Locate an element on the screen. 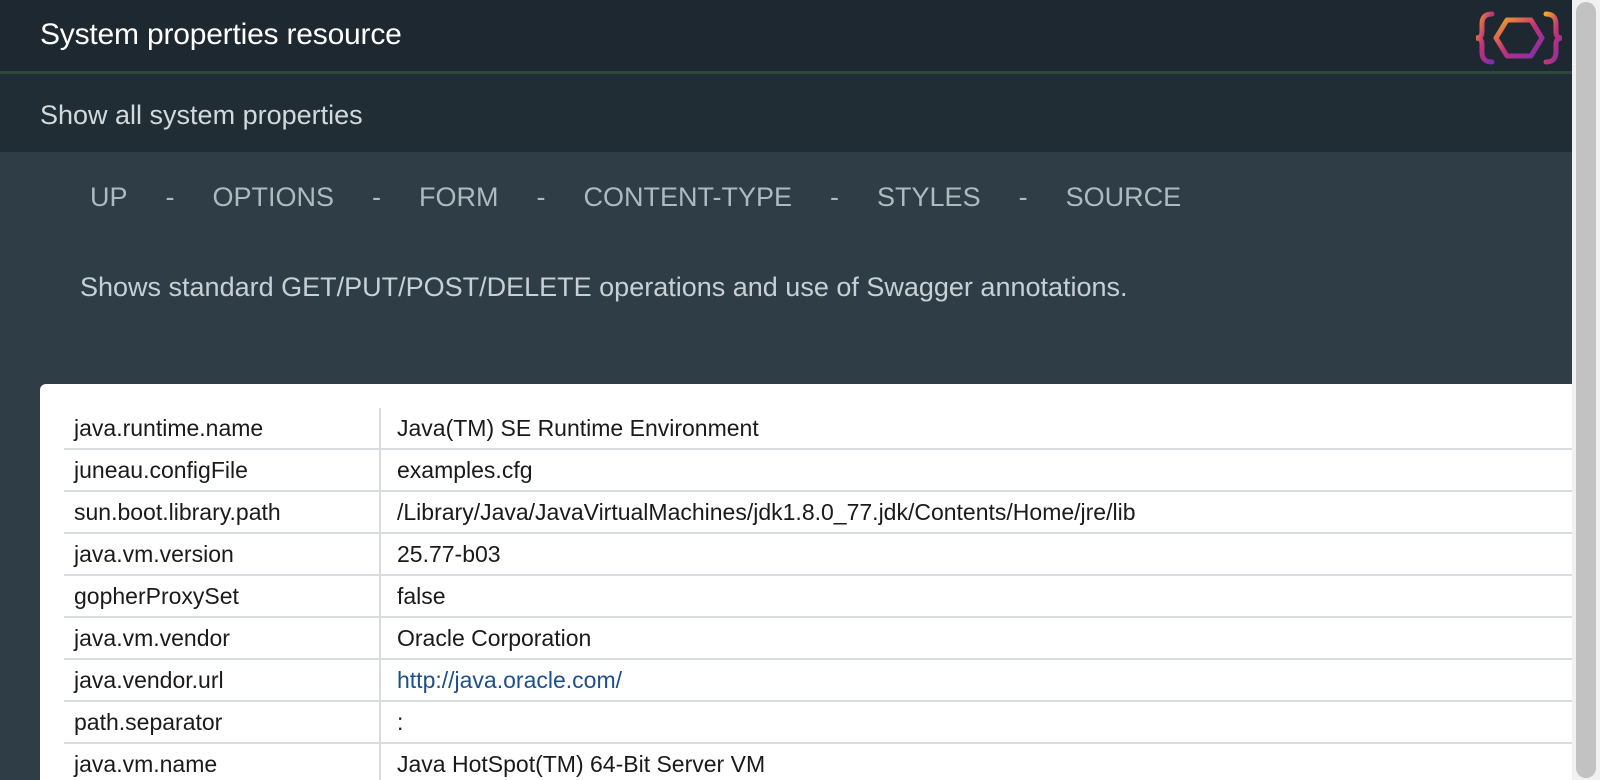 The width and height of the screenshot is (1600, 780). property-key: java.vm.name is located at coordinates (222, 761).